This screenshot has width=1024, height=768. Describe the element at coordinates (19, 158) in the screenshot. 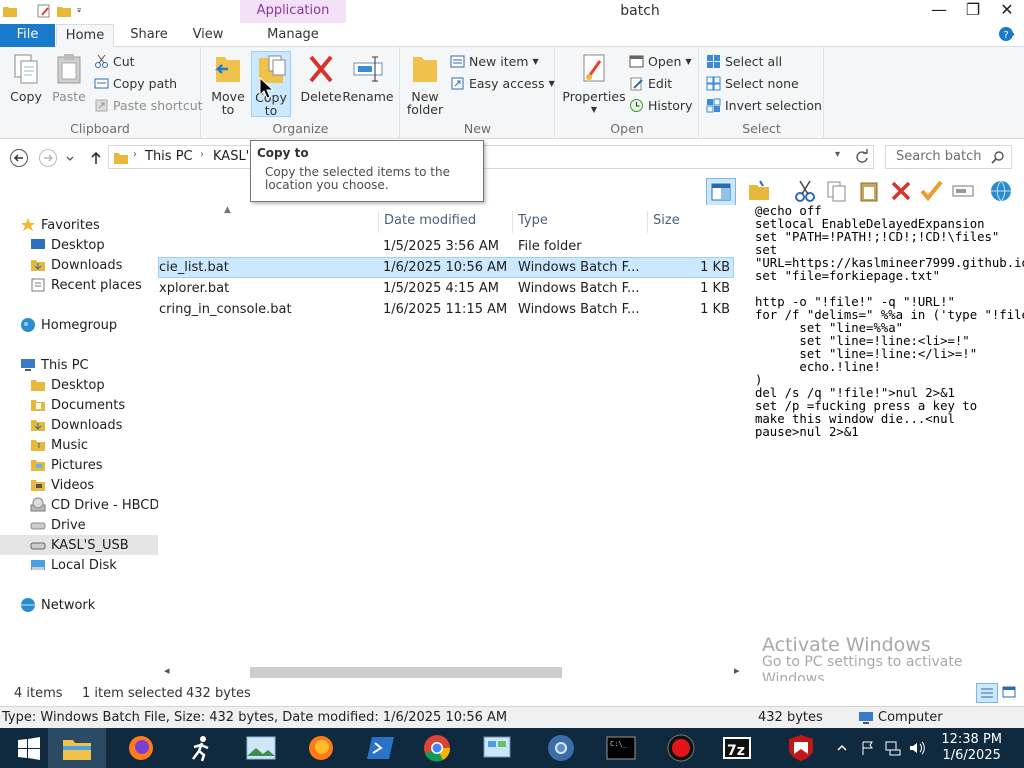

I see `back-arrow-icon` at that location.